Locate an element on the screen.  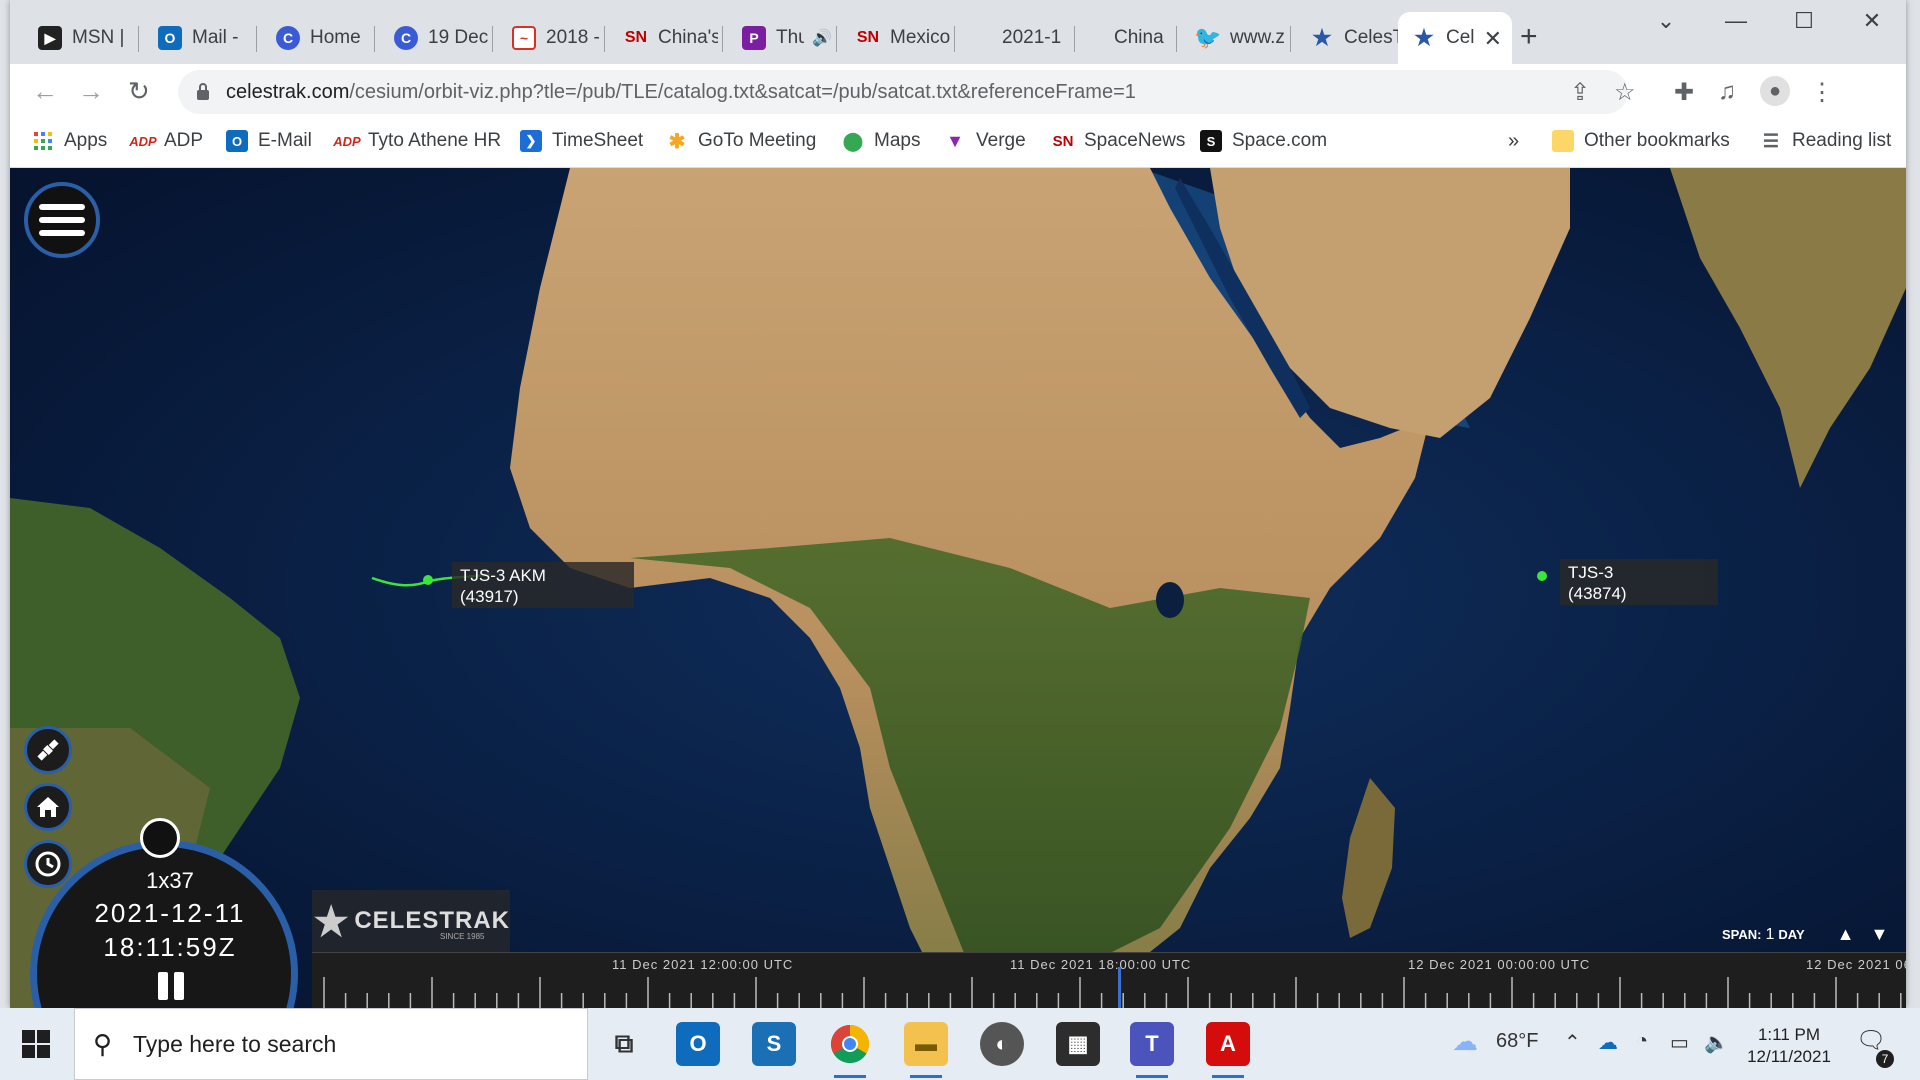
timeline-label: 12 Dec 2021 00:00:00 UTC is located at coordinates (1499, 964).